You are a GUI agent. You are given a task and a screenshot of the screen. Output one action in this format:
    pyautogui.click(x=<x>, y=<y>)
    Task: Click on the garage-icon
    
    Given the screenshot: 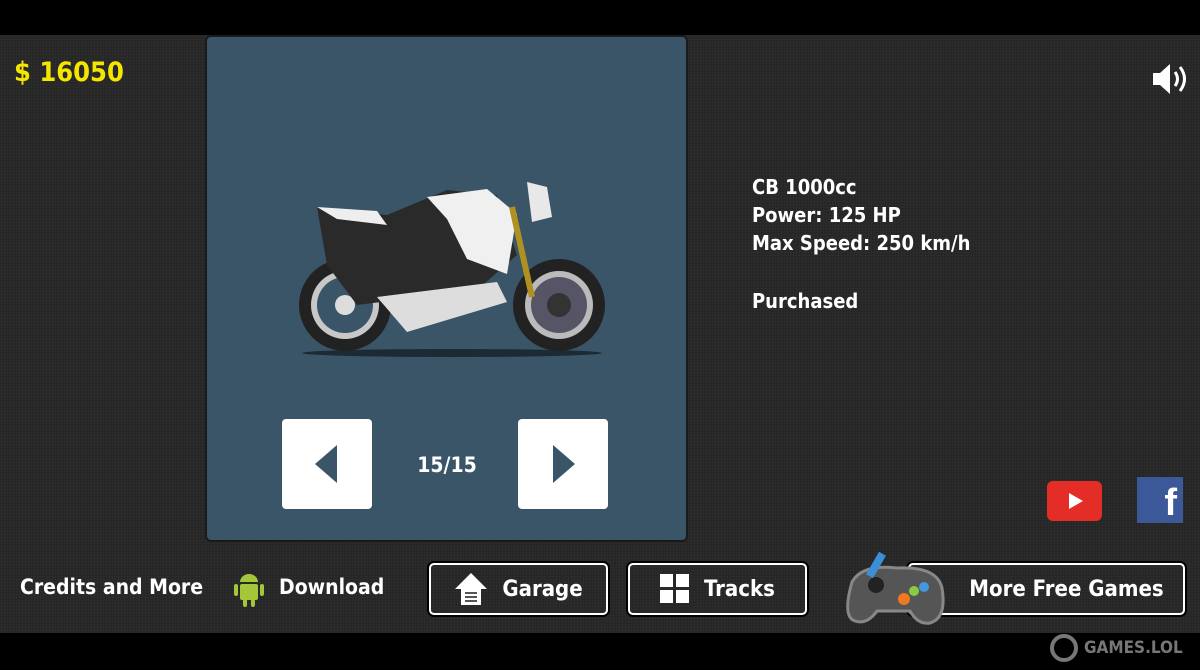 What is the action you would take?
    pyautogui.click(x=471, y=589)
    